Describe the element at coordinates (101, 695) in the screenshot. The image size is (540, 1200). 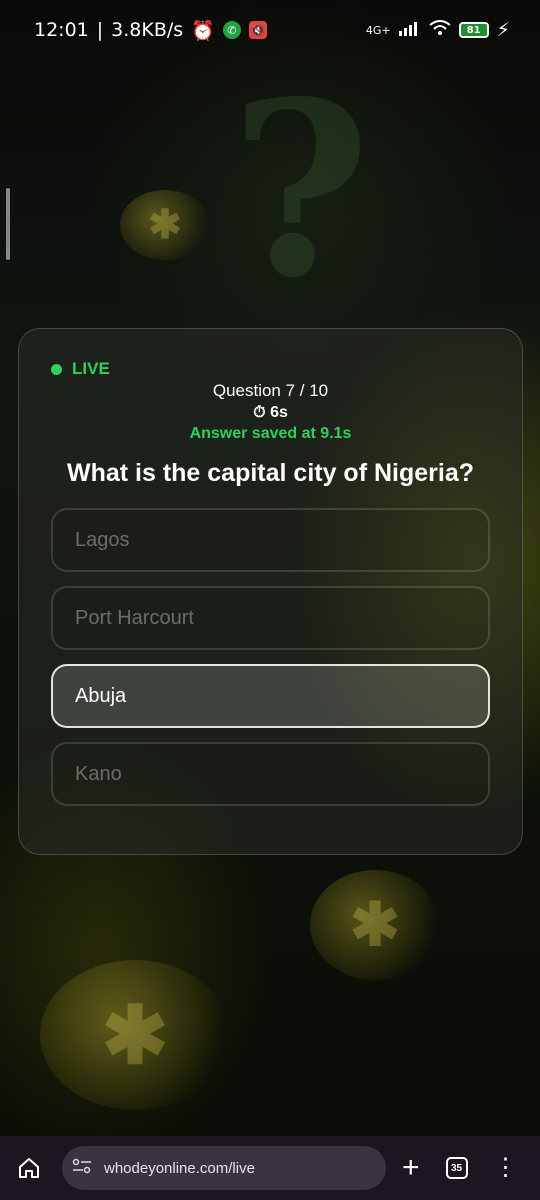
I see `answer-option-label: Abuja` at that location.